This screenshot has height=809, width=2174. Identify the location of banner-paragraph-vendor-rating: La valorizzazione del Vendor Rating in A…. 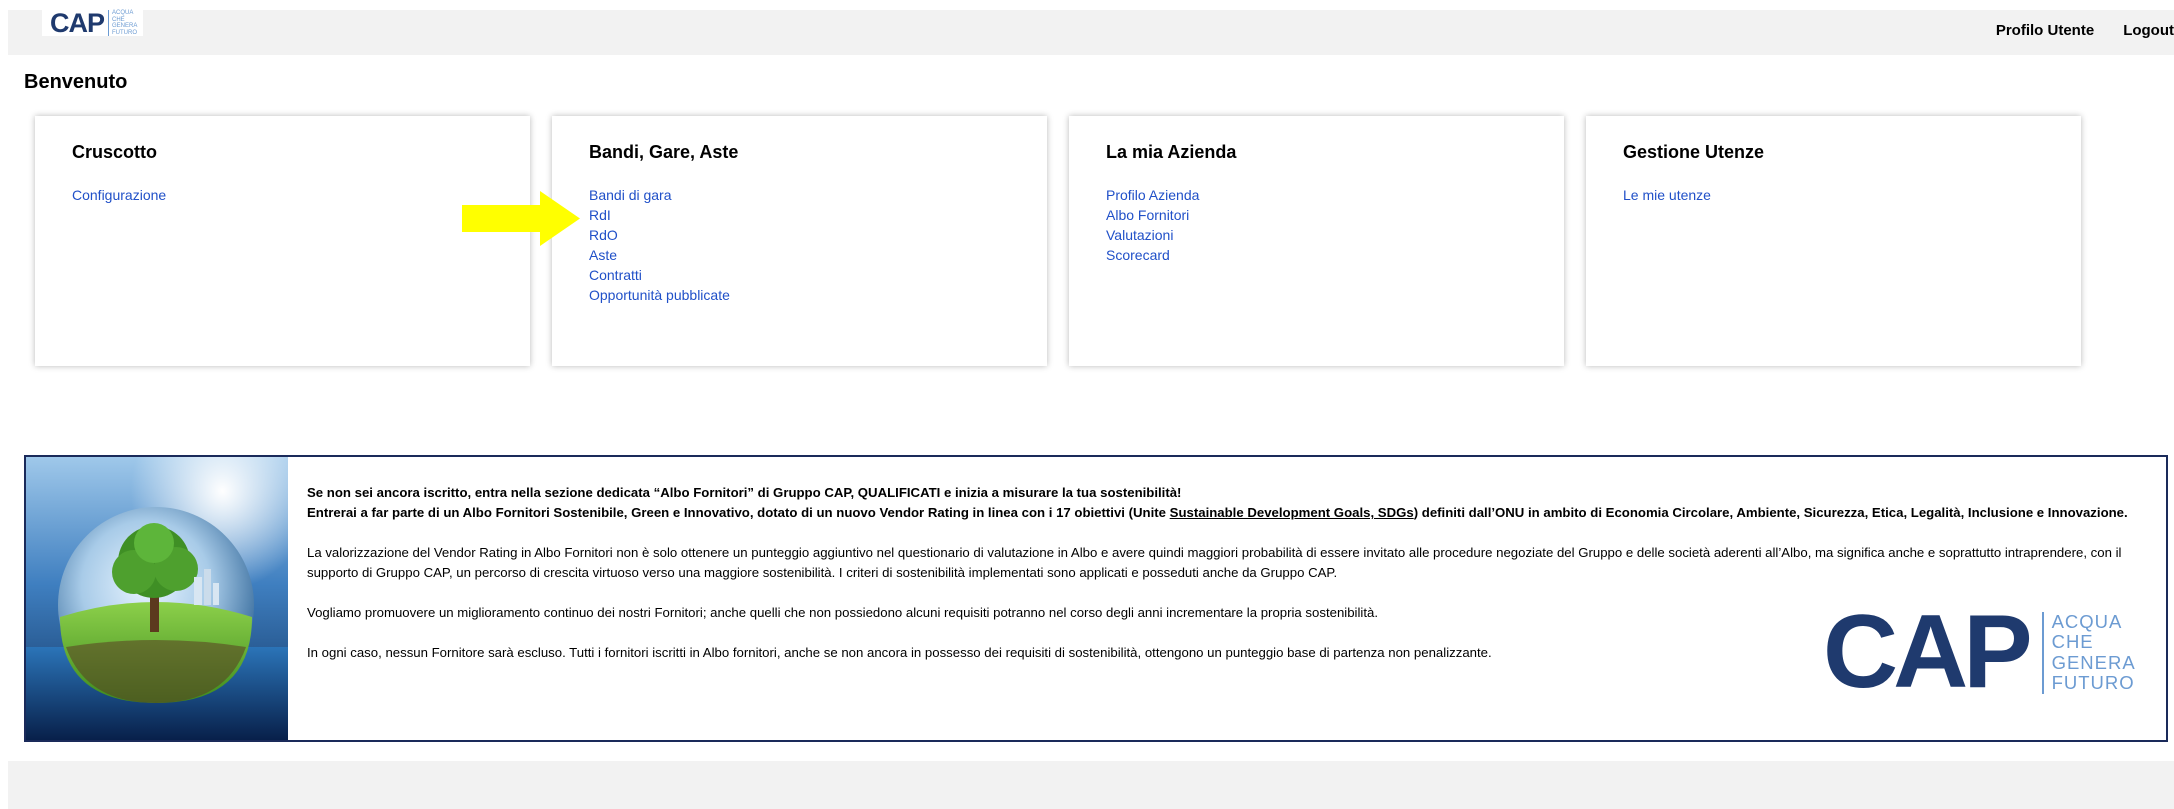
(1214, 562).